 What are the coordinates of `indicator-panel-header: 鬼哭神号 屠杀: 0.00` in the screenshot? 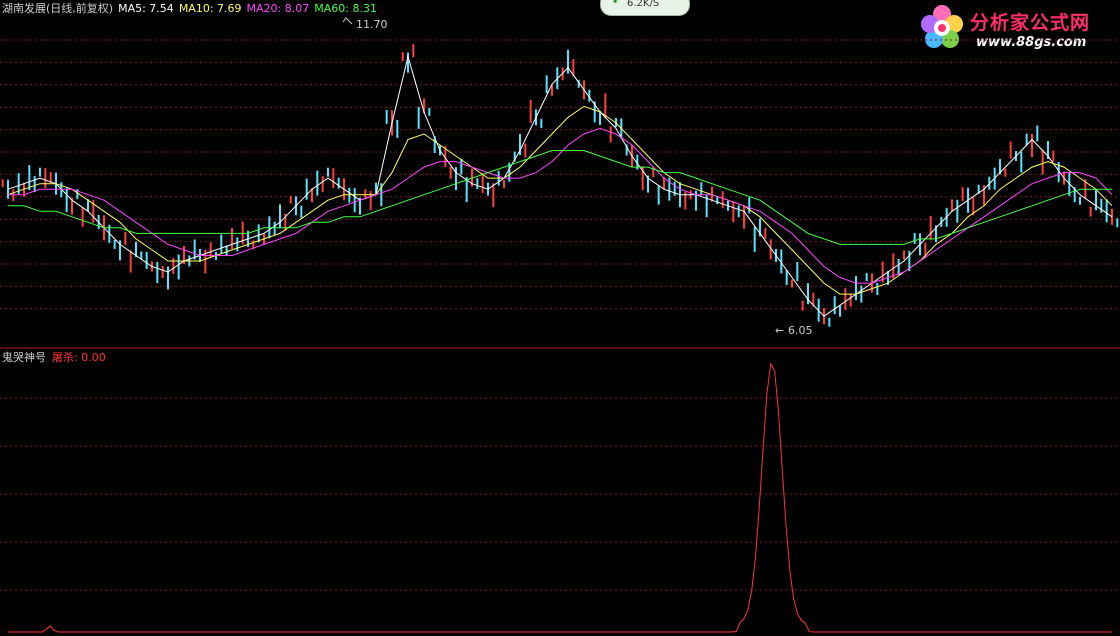 It's located at (57, 357).